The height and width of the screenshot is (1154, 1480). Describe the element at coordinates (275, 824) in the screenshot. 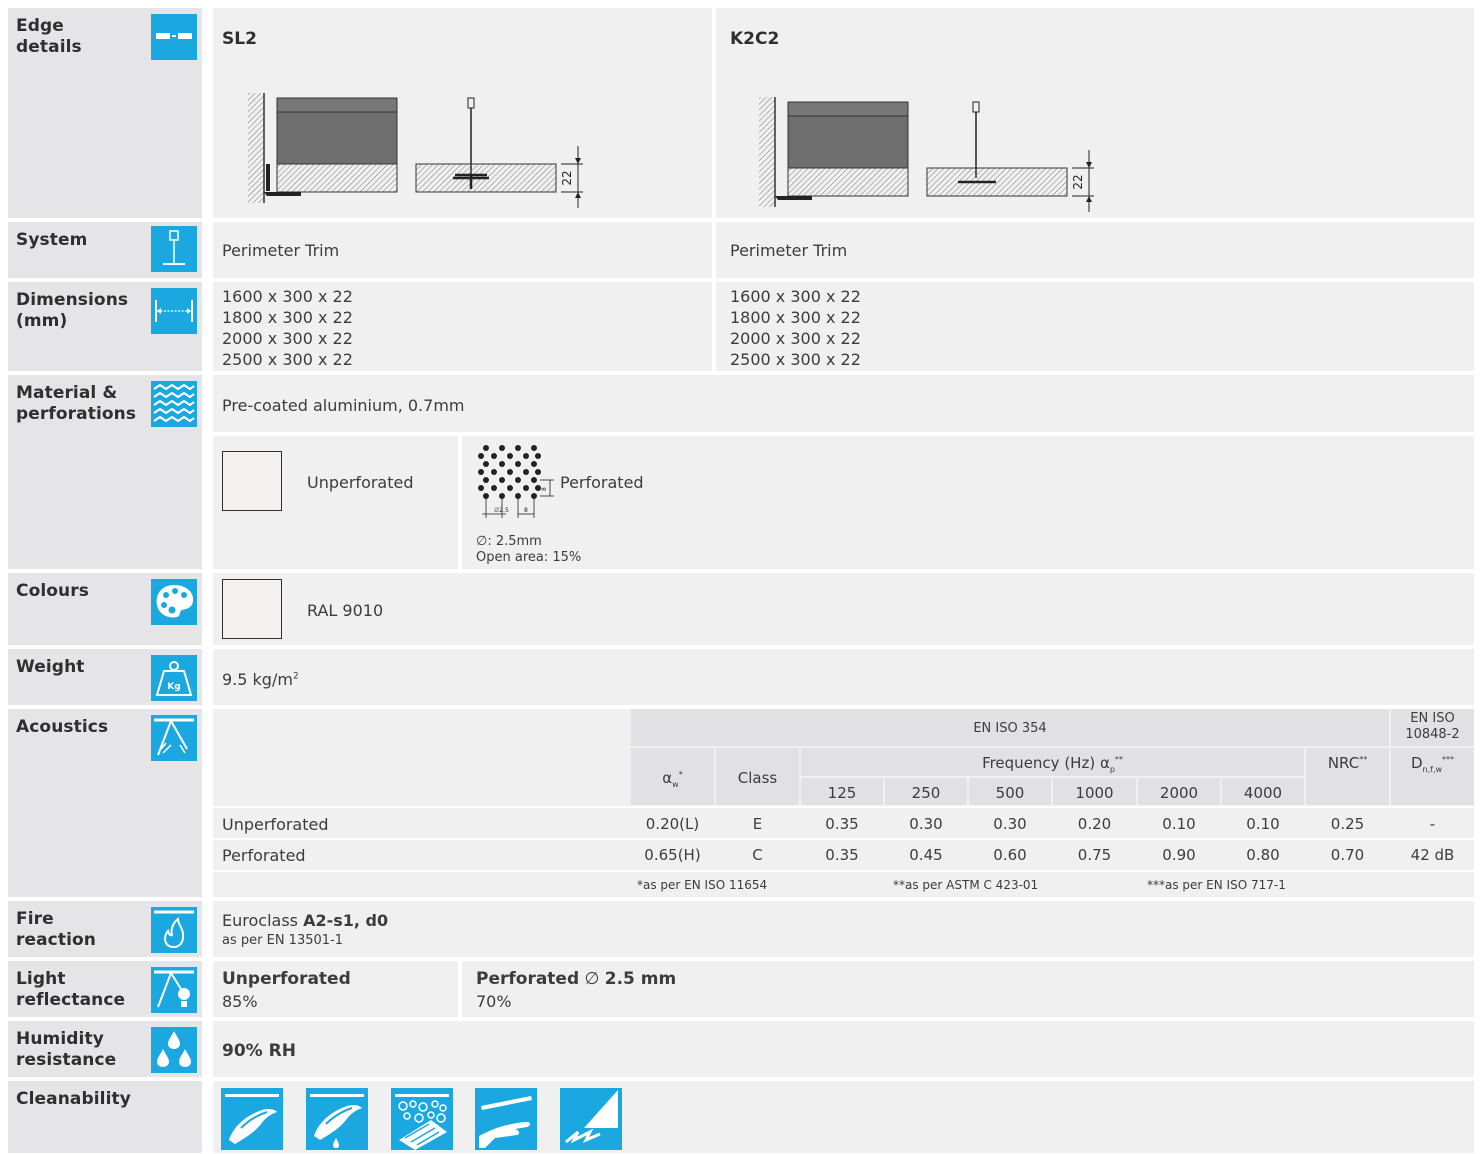

I see `row-unperforated-name: Unperforated` at that location.